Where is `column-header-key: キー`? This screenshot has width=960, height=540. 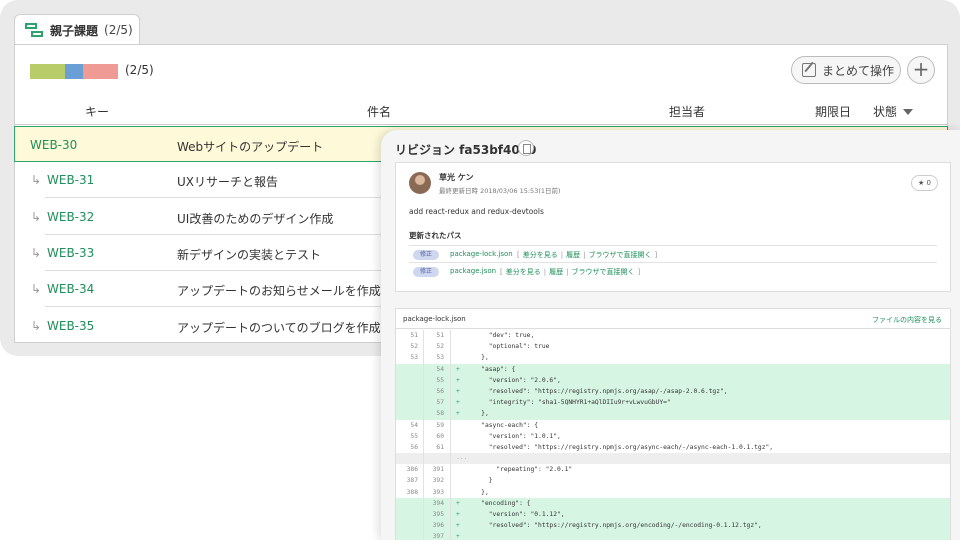
column-header-key: キー is located at coordinates (97, 111).